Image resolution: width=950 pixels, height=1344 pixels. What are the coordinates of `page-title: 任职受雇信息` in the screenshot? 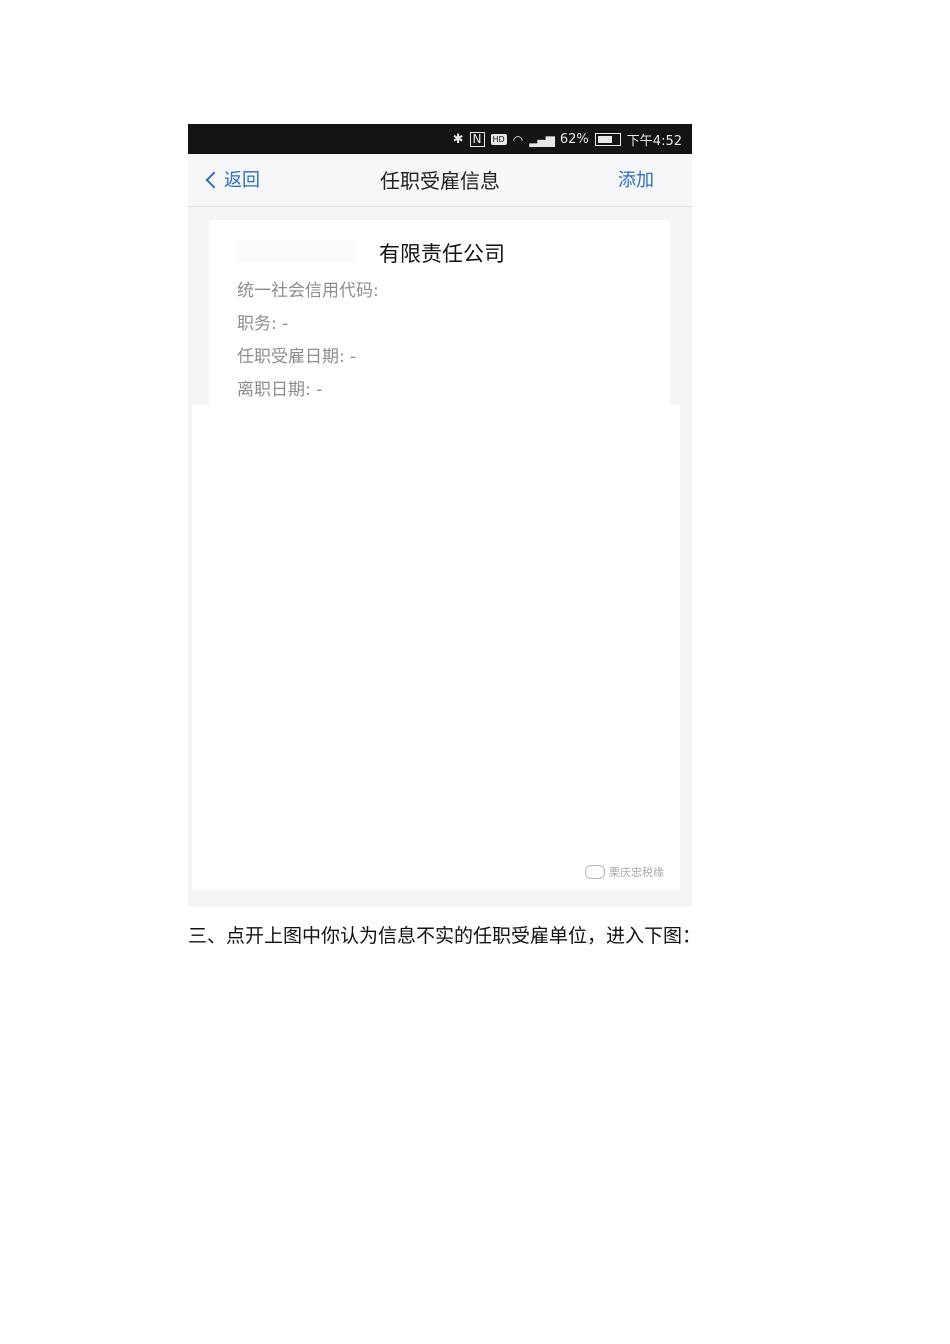 It's located at (440, 181).